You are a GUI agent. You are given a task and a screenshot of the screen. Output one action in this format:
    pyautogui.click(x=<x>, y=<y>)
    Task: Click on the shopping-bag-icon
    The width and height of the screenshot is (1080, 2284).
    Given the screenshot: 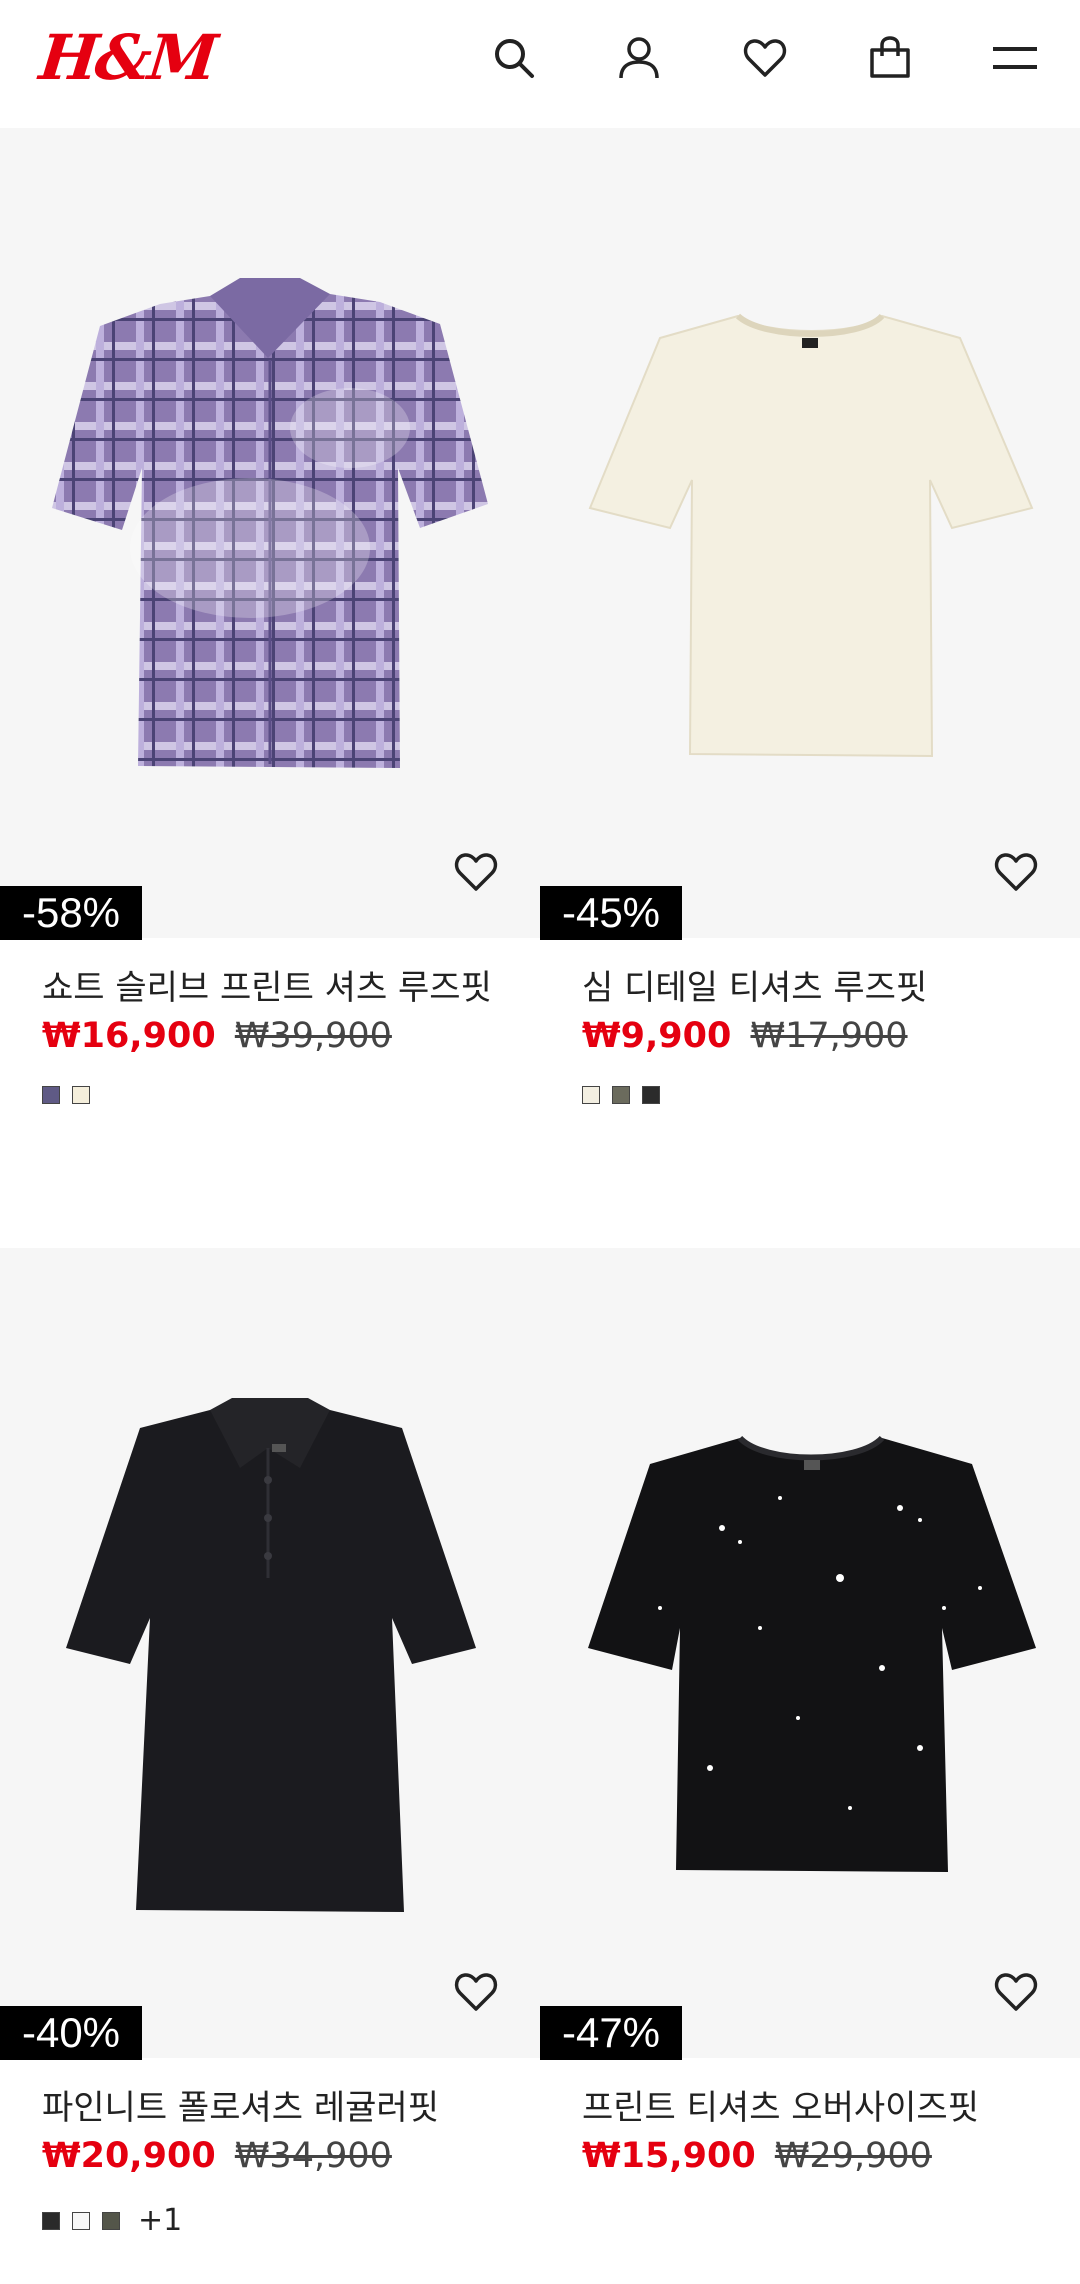 What is the action you would take?
    pyautogui.click(x=890, y=57)
    